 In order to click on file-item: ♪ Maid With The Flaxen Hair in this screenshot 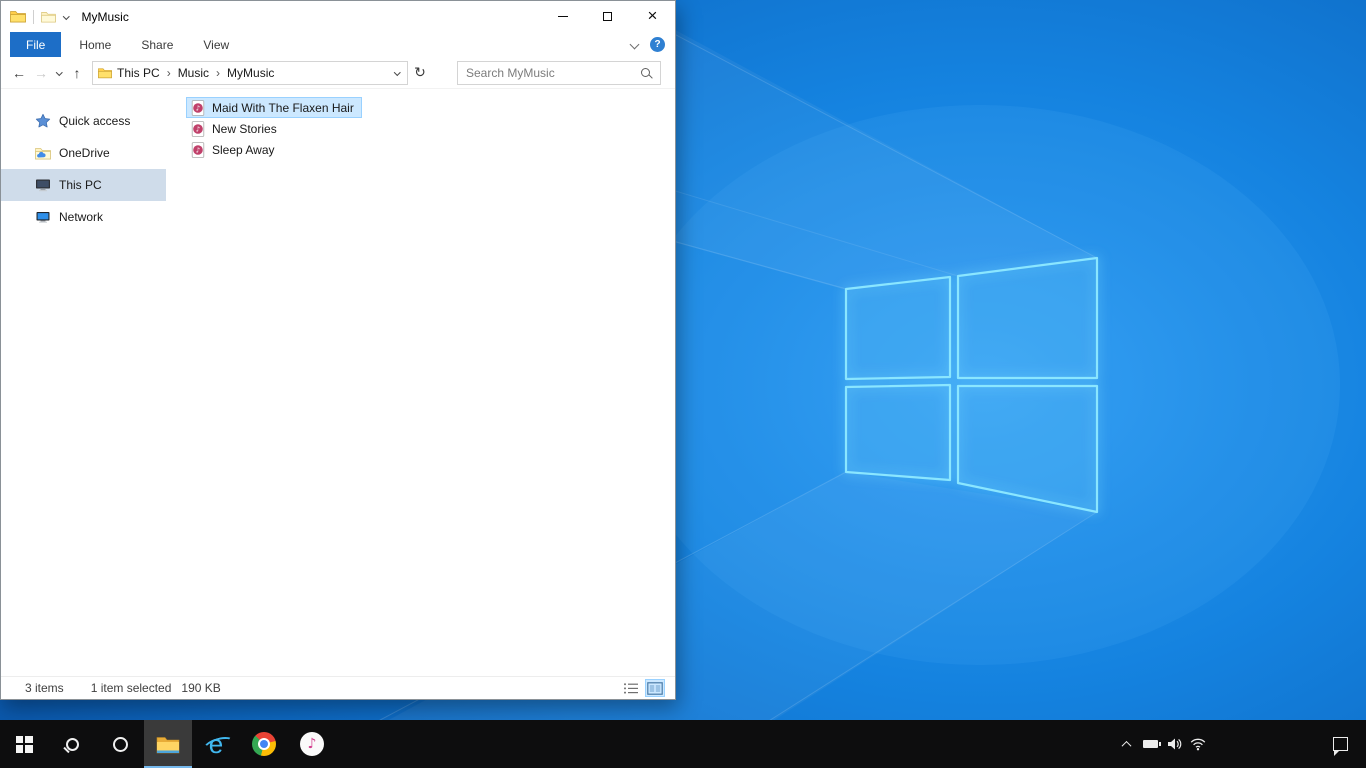, I will do `click(274, 107)`.